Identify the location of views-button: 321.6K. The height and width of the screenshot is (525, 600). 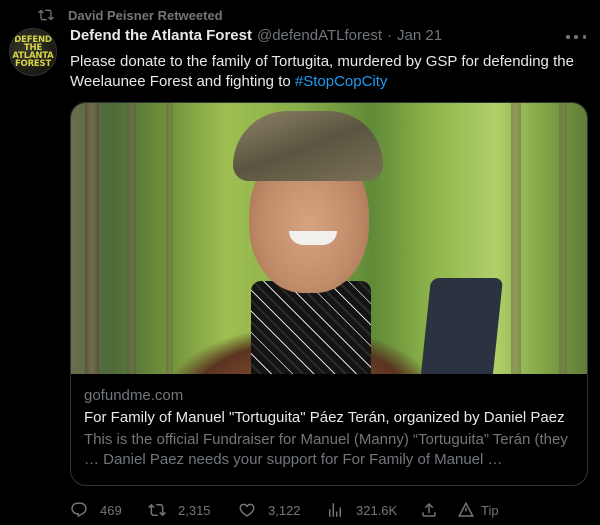
(361, 510).